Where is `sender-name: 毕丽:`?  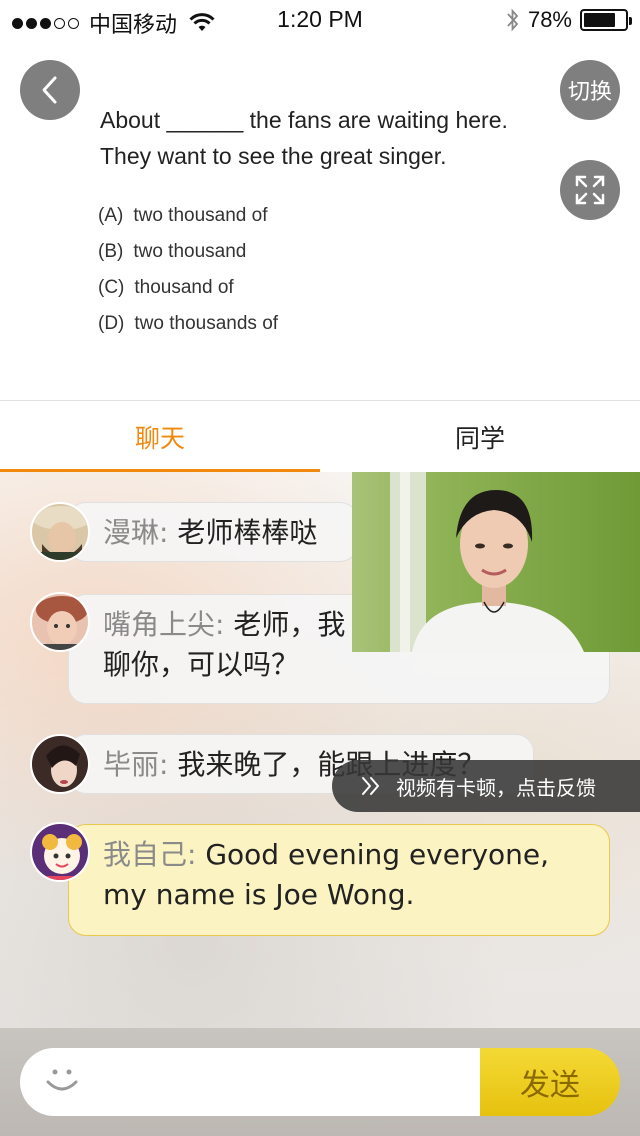
sender-name: 毕丽: is located at coordinates (136, 764).